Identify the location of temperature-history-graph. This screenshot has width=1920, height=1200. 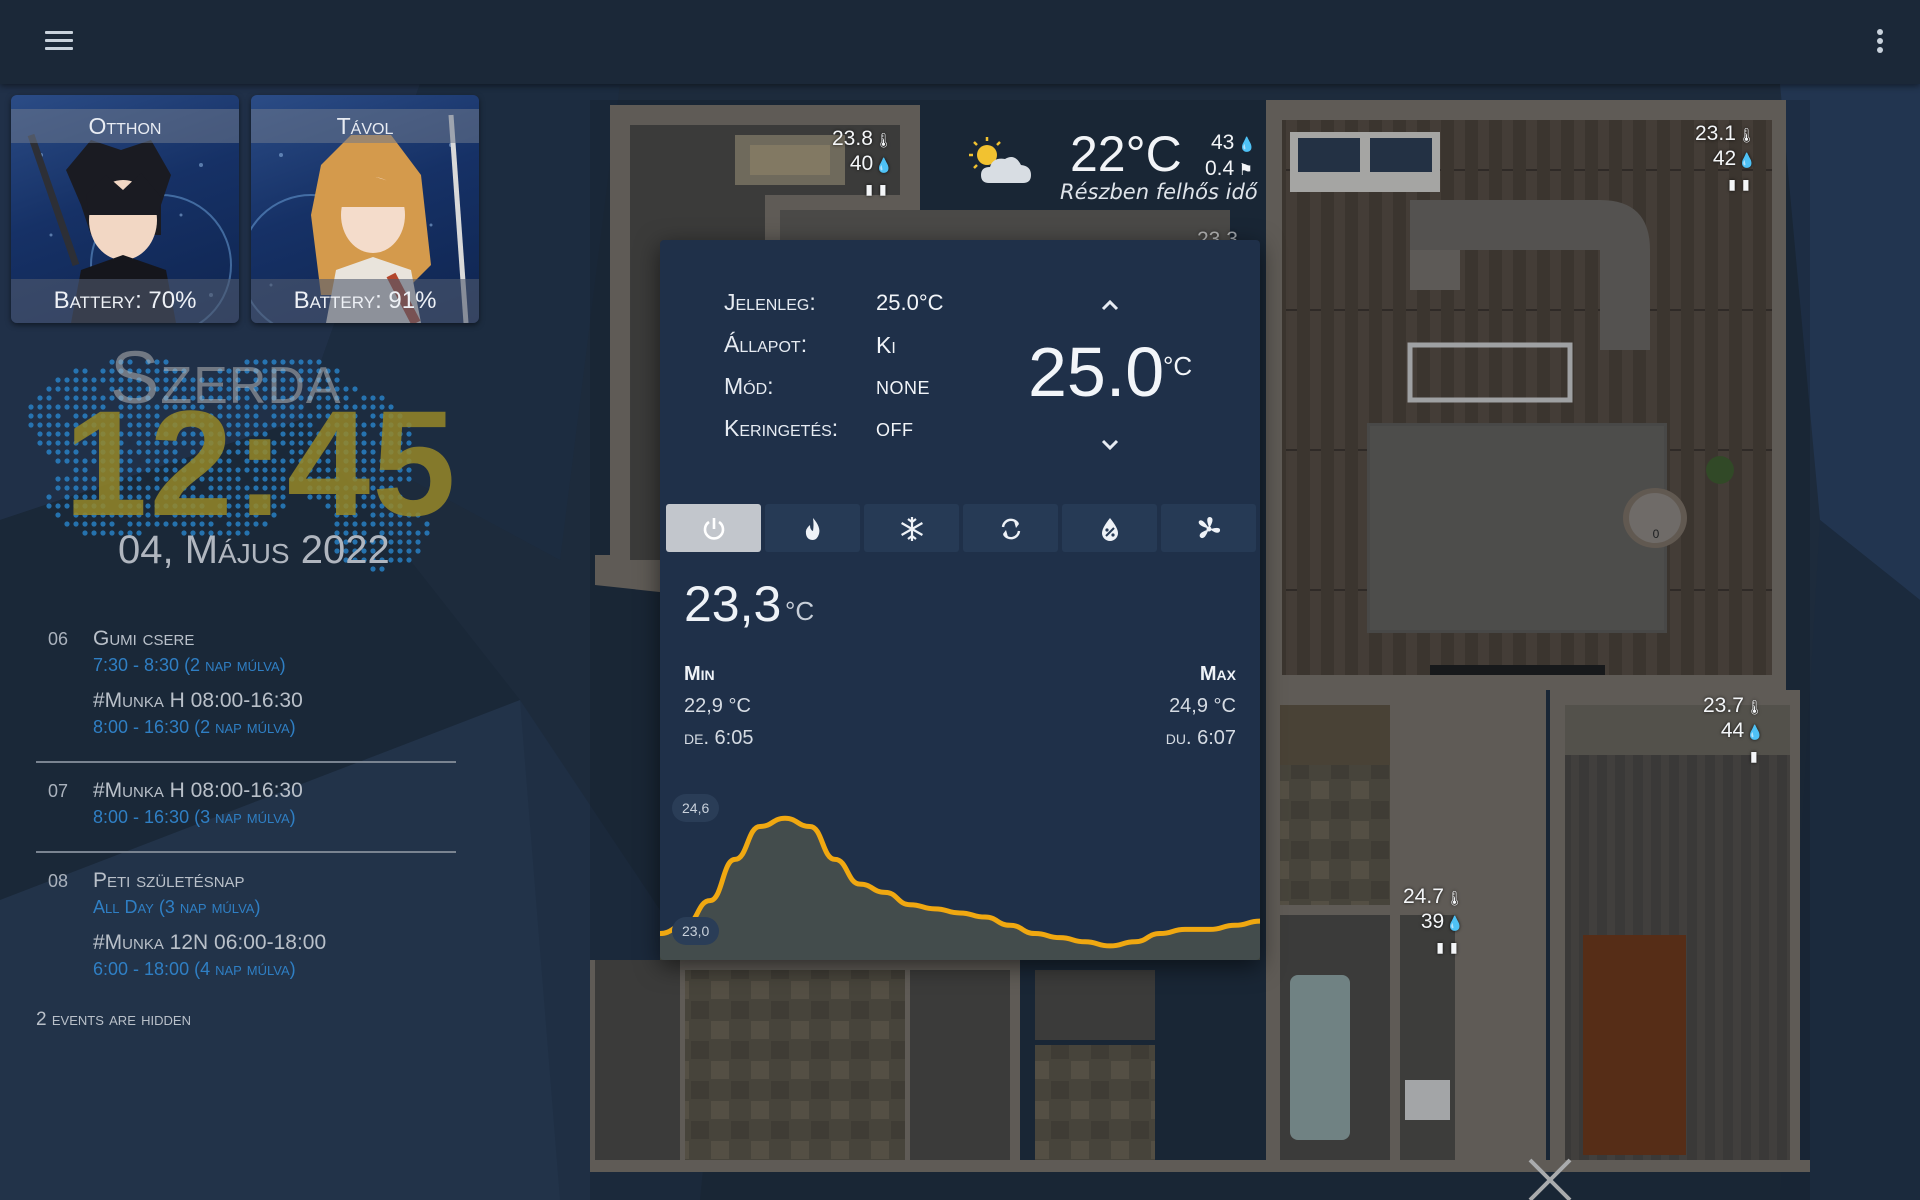
(960, 870).